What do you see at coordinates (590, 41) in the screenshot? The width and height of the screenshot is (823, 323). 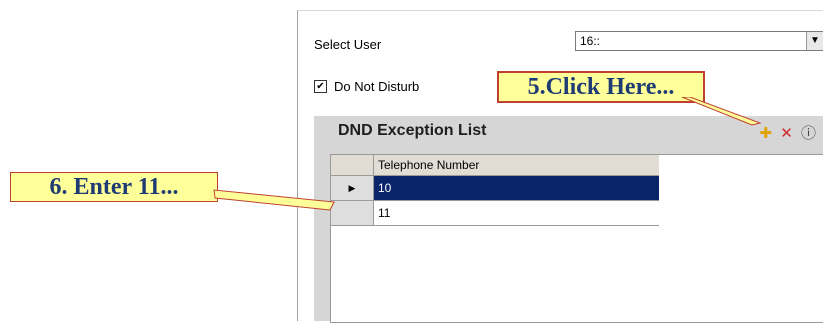 I see `select-user-value: 16::` at bounding box center [590, 41].